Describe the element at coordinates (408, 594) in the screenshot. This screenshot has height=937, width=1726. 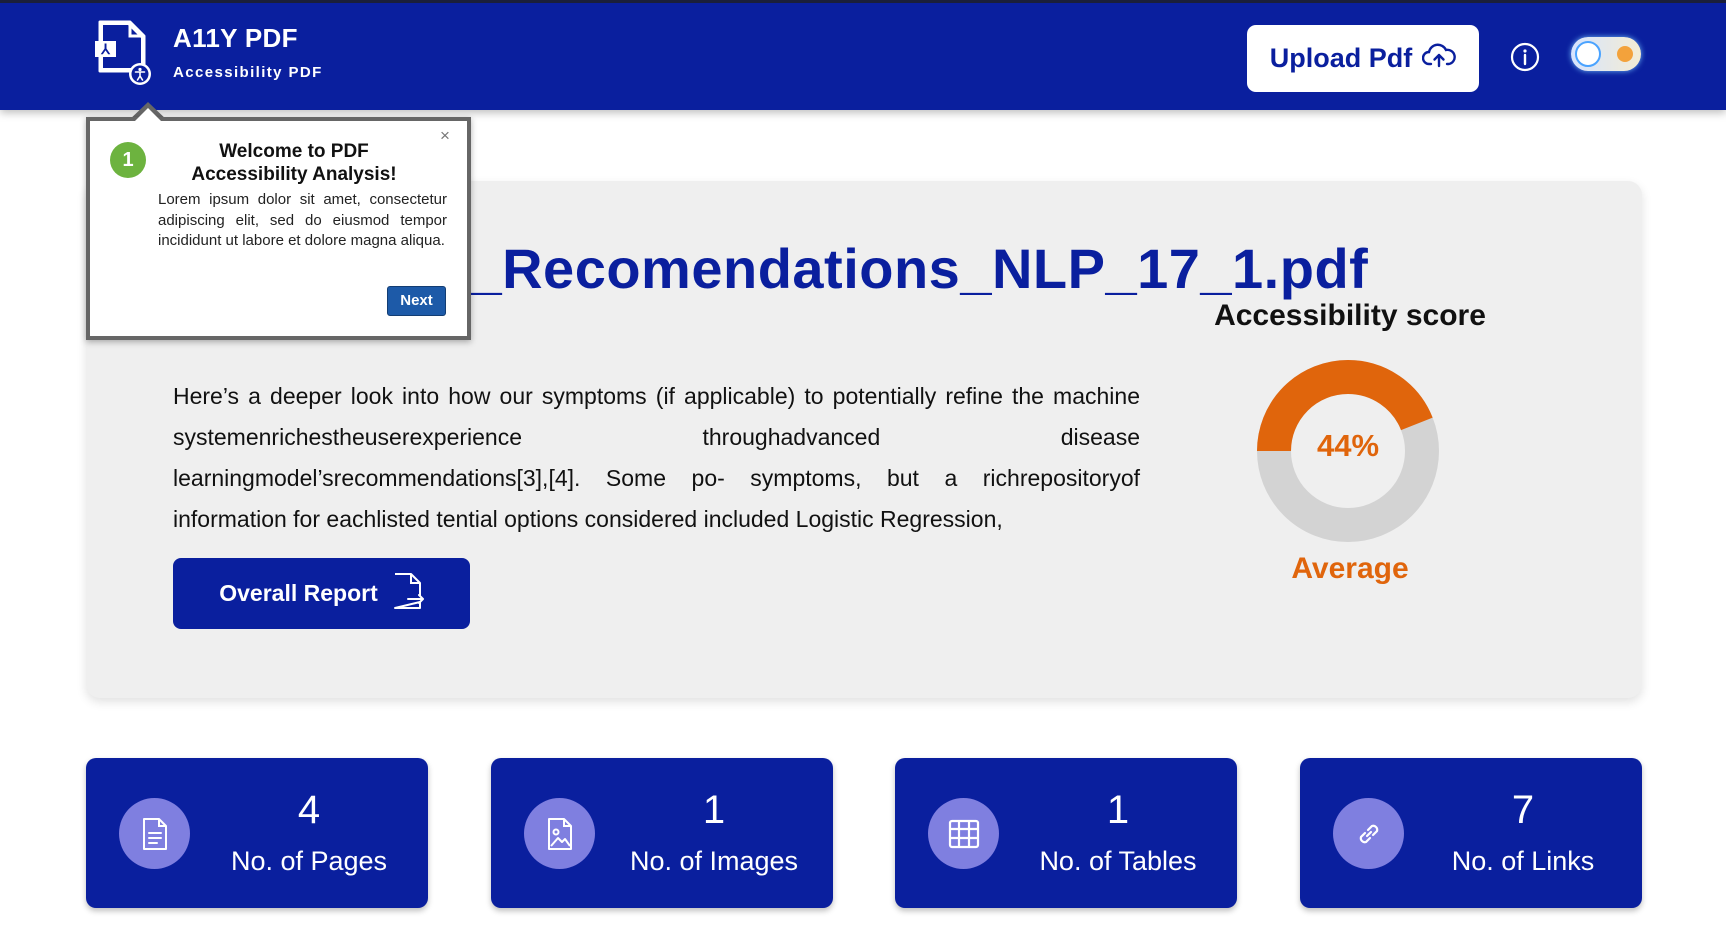
I see `file-export-icon` at that location.